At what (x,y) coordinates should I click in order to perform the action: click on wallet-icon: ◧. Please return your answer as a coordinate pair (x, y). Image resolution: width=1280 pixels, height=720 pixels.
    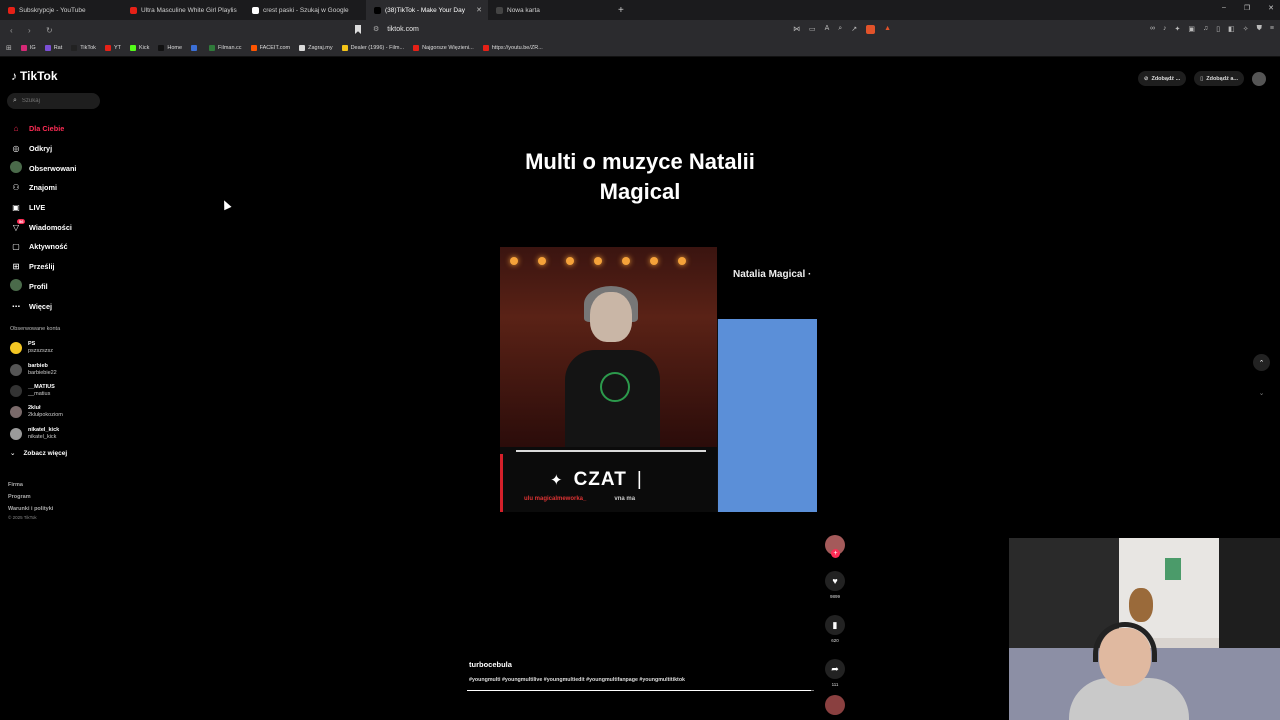
    Looking at the image, I should click on (1231, 29).